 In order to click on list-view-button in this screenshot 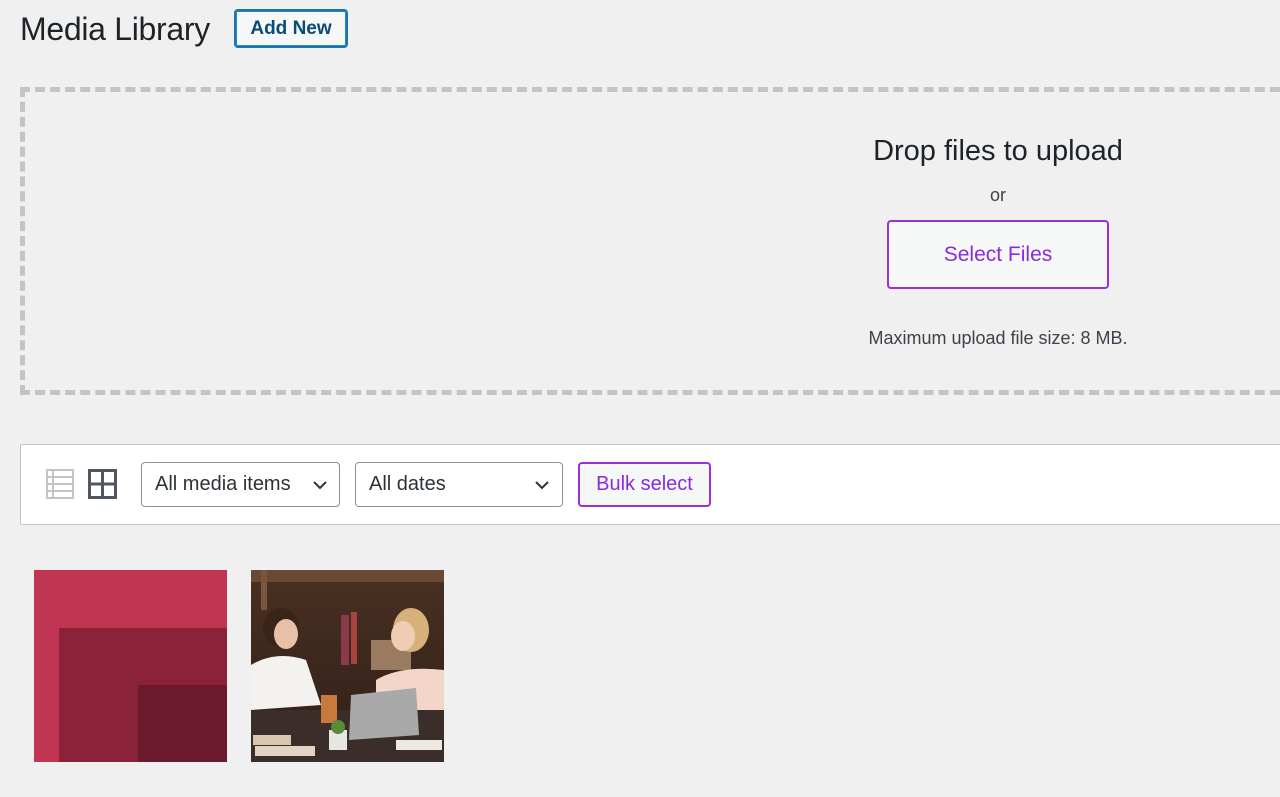, I will do `click(60, 484)`.